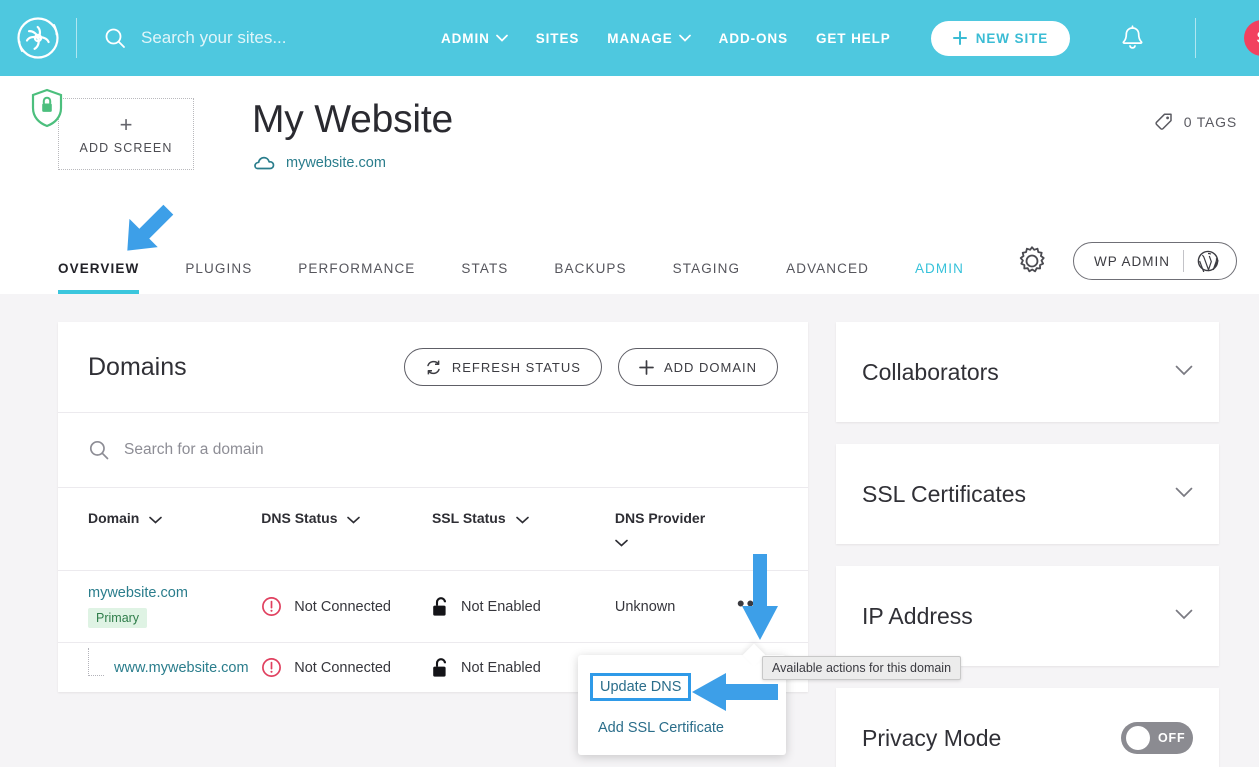 Image resolution: width=1259 pixels, height=767 pixels. I want to click on sidebar-card-title: SSL Certificates, so click(944, 493).